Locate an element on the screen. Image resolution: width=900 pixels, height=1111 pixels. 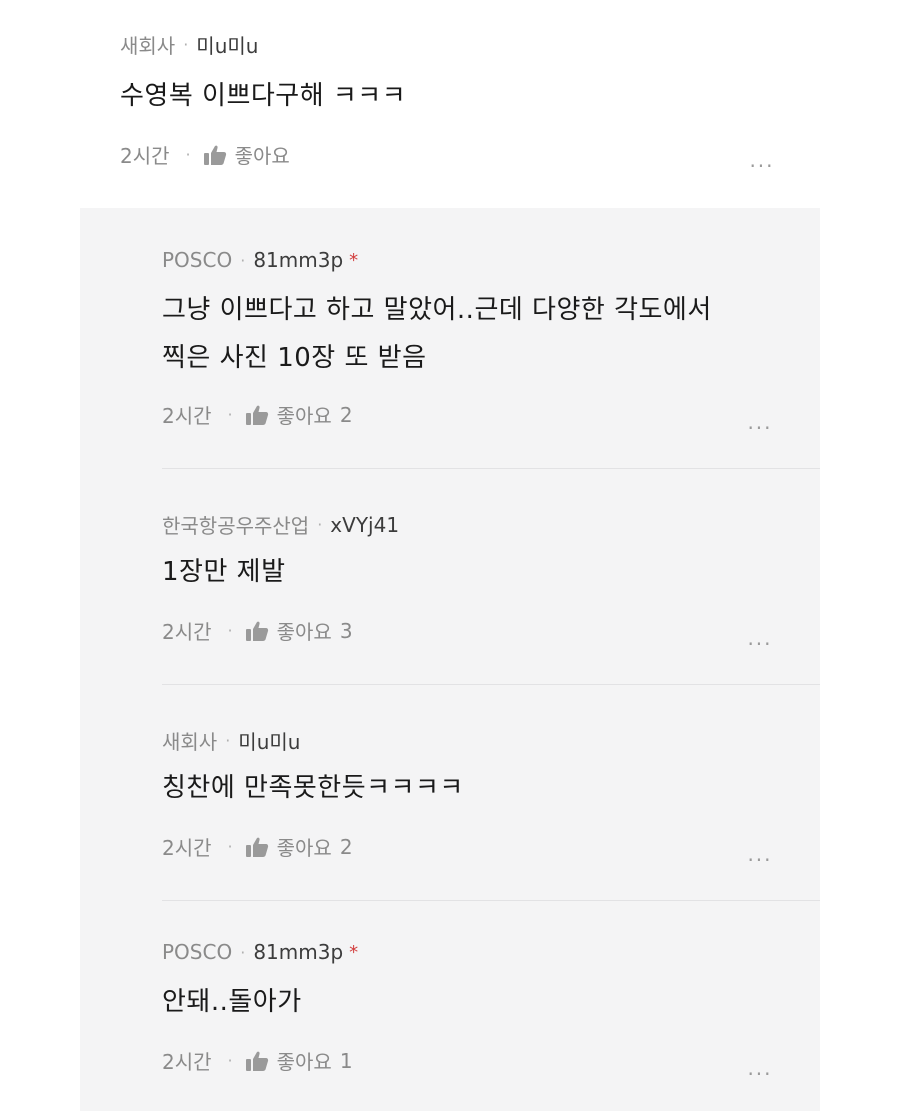
reply-actions: 2시간 · 좋아요 1 is located at coordinates (257, 1060).